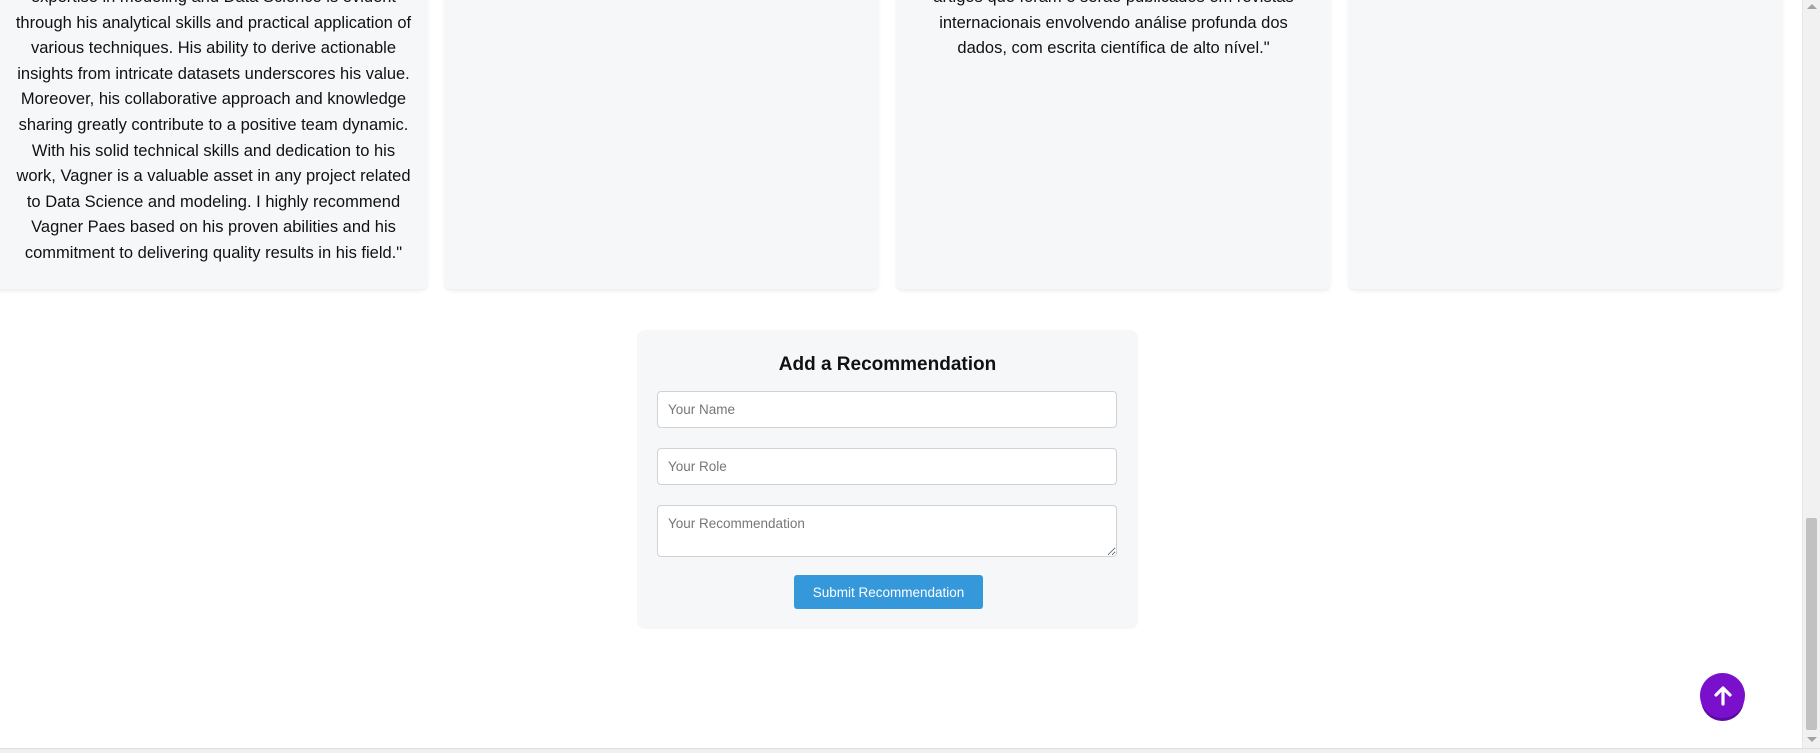 The height and width of the screenshot is (753, 1820). I want to click on scroll-down-arrow-icon, so click(1812, 739).